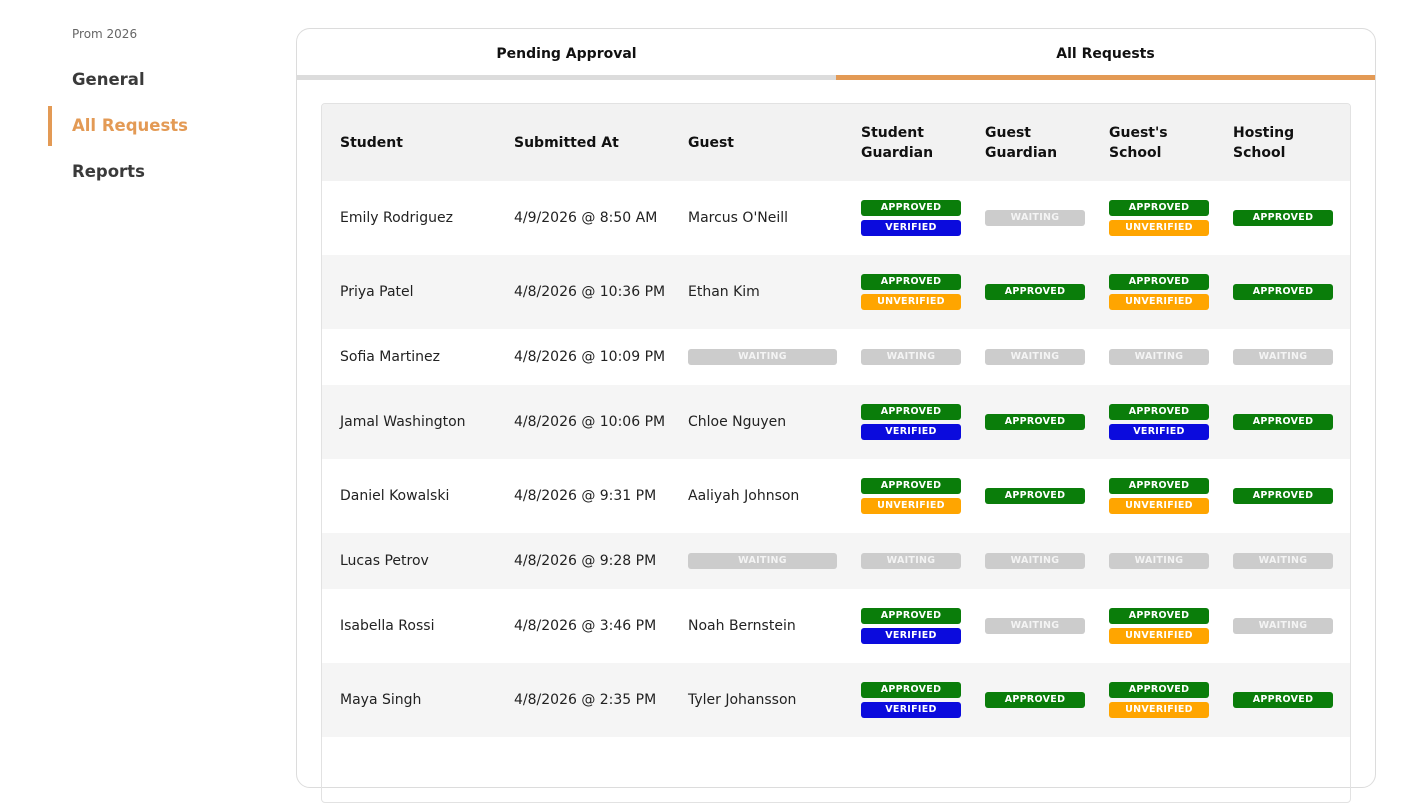 The width and height of the screenshot is (1422, 803). Describe the element at coordinates (742, 700) in the screenshot. I see `guest-cell: Tyler Johansson` at that location.